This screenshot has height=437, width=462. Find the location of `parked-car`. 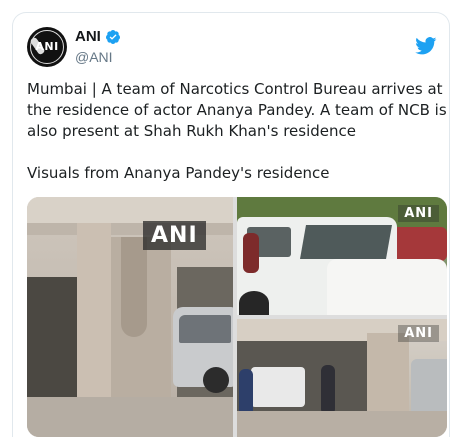

parked-car is located at coordinates (429, 389).